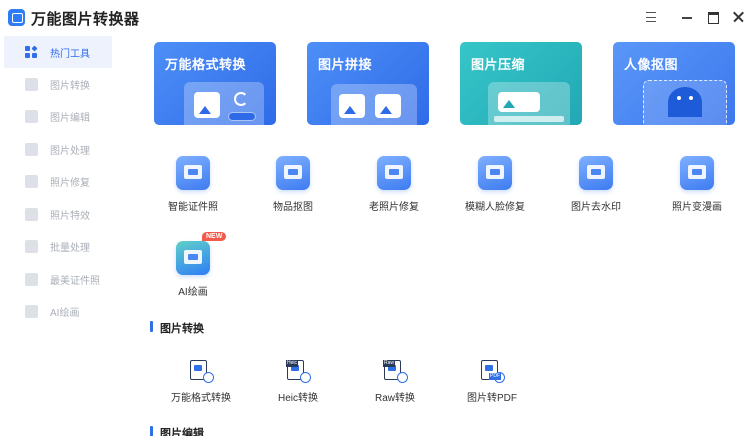 Image resolution: width=750 pixels, height=436 pixels. What do you see at coordinates (75, 281) in the screenshot?
I see `sidebar-item-label: 最美证件照` at bounding box center [75, 281].